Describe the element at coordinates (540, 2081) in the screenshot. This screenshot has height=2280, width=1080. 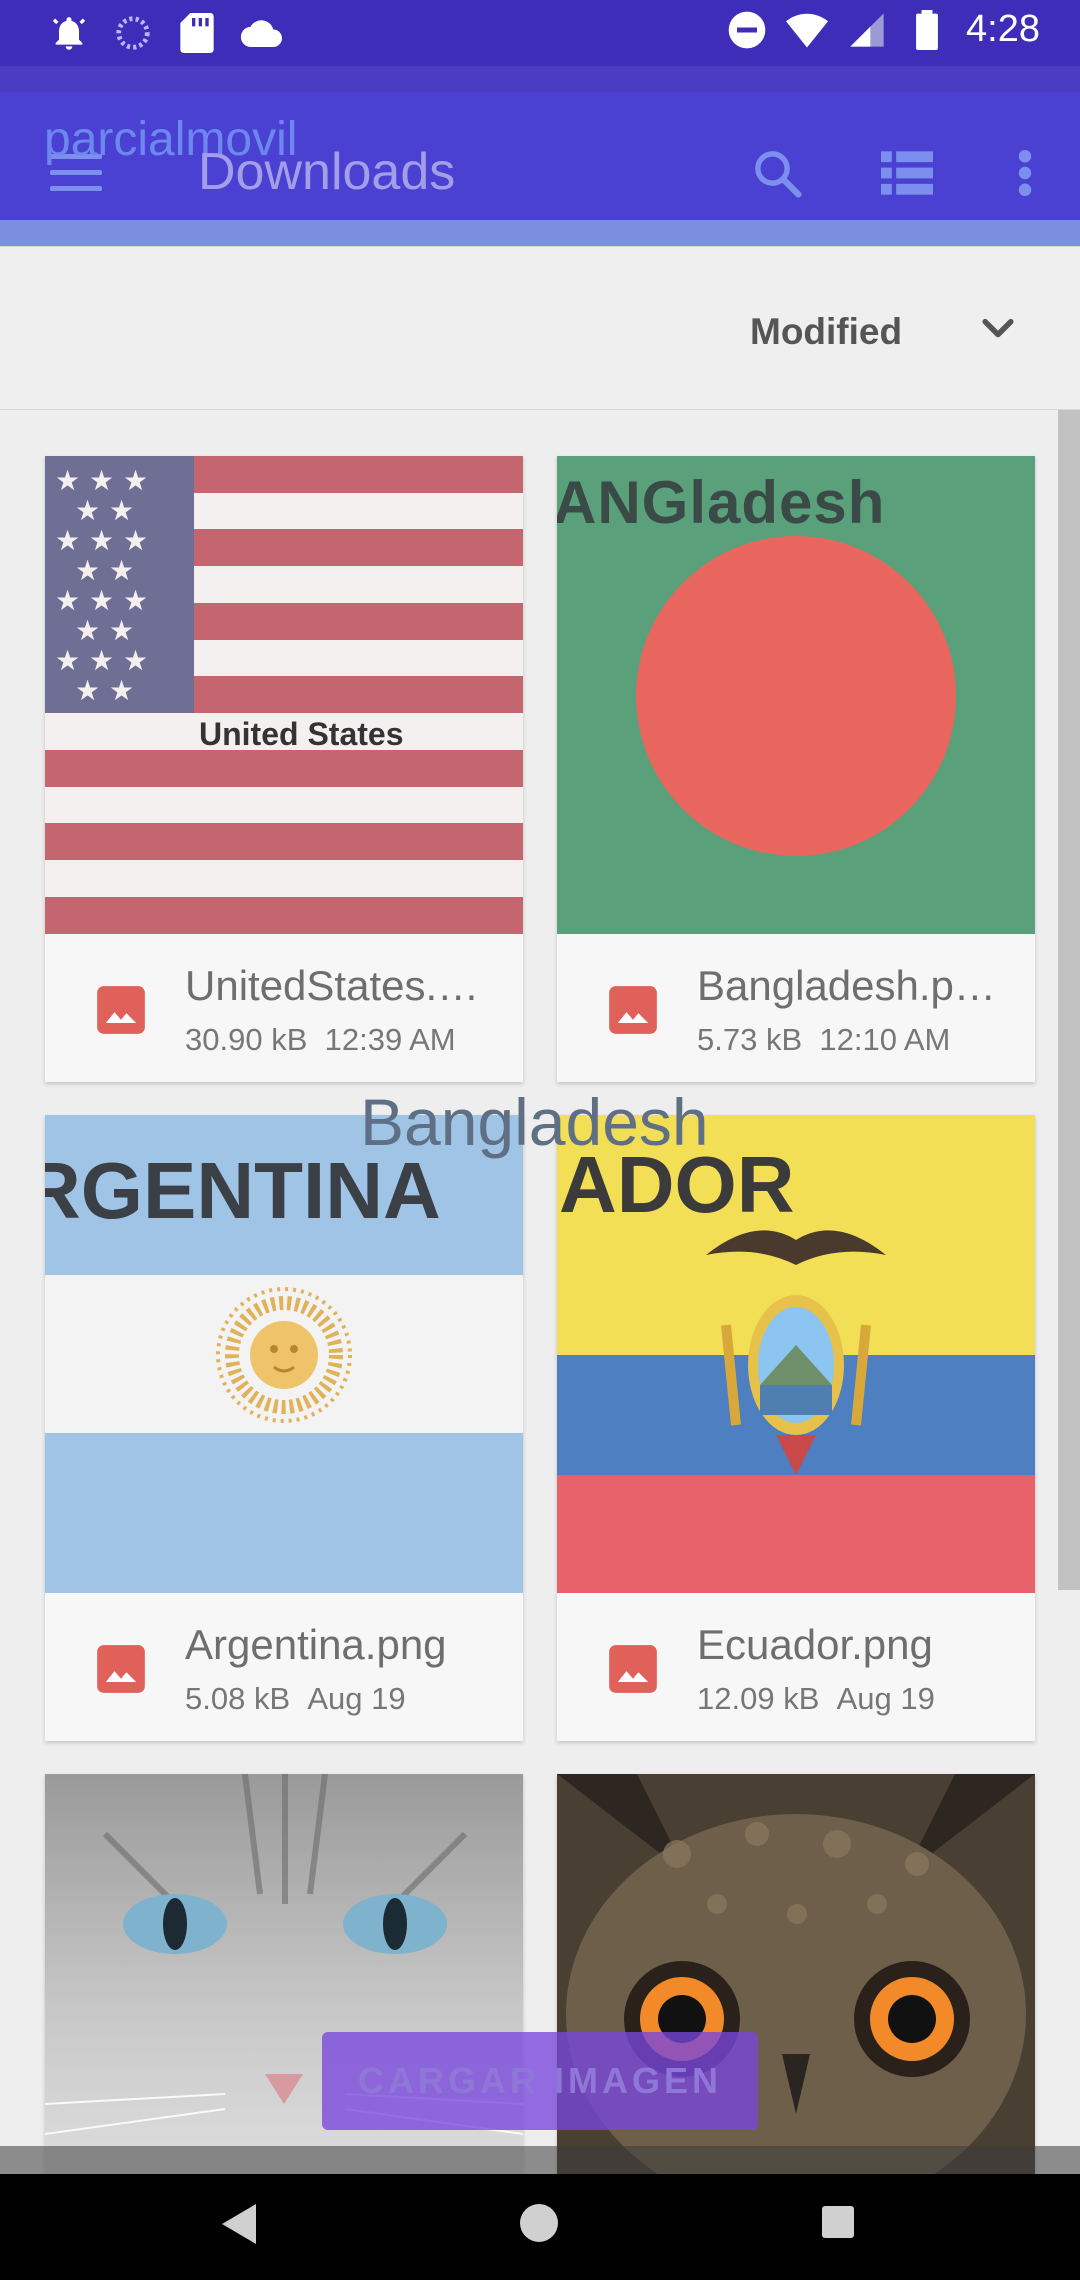
I see `cargar-imagen-button: CARGAR IMAGEN` at that location.